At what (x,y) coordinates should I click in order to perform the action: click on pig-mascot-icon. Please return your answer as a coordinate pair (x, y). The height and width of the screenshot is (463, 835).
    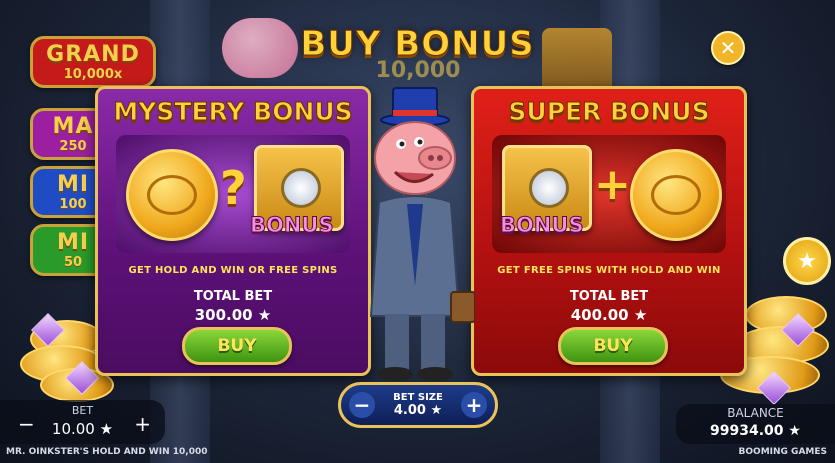
    Looking at the image, I should click on (422, 234).